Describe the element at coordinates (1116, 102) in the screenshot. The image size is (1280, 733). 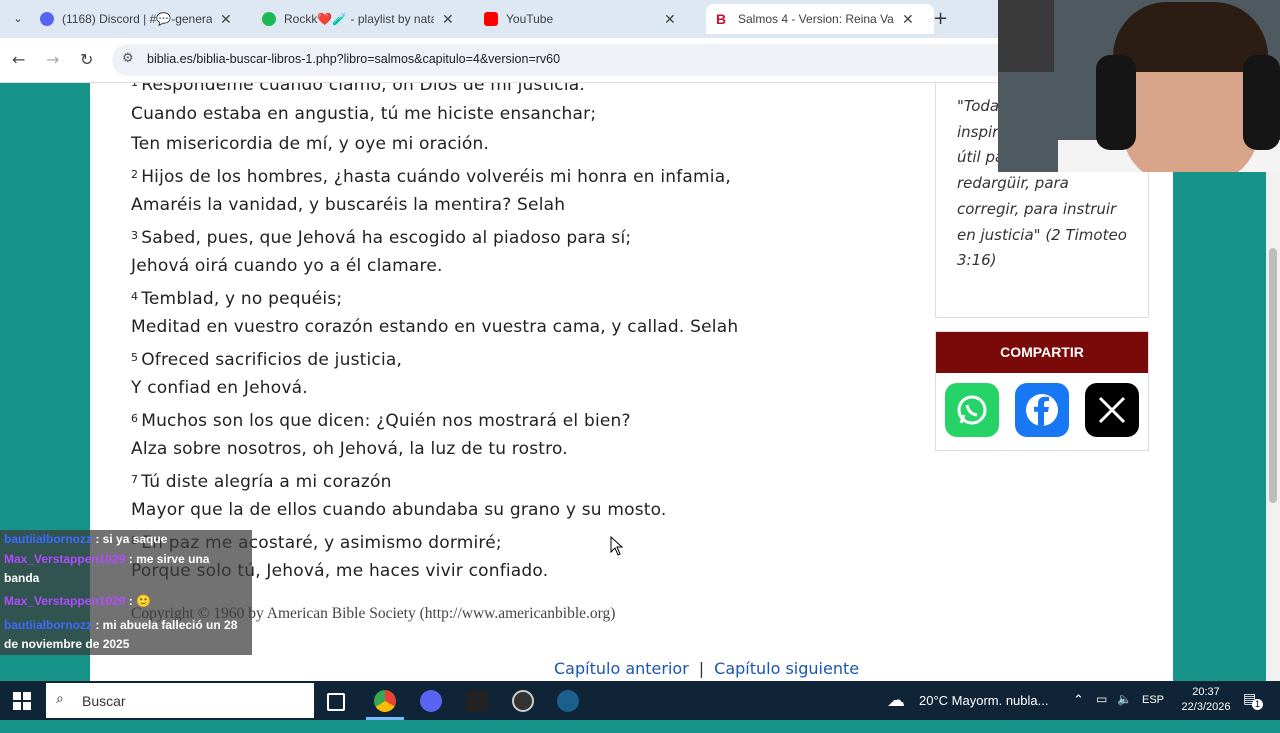
I see `headset-left` at that location.